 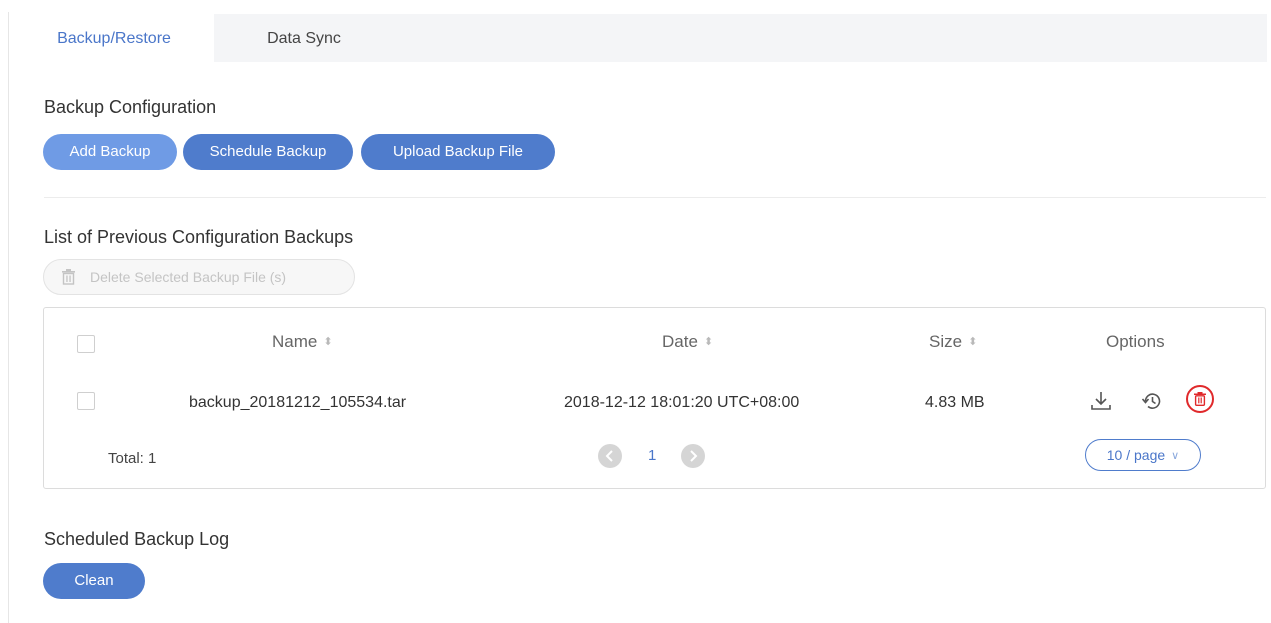 I want to click on previous-backups-title: List of Previous Configuration Backups, so click(x=199, y=237).